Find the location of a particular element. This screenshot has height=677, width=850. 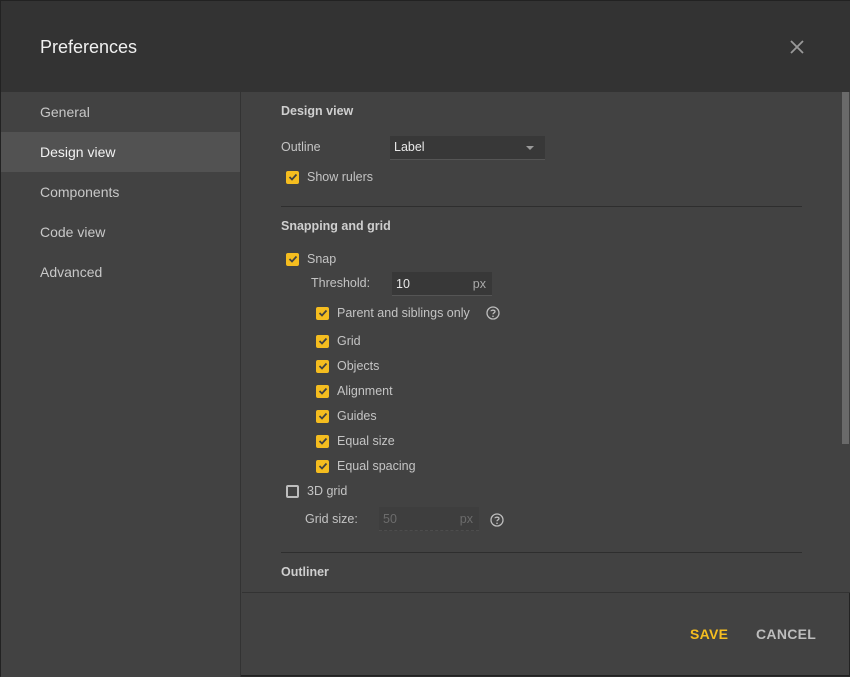

save-button: SAVE is located at coordinates (709, 634).